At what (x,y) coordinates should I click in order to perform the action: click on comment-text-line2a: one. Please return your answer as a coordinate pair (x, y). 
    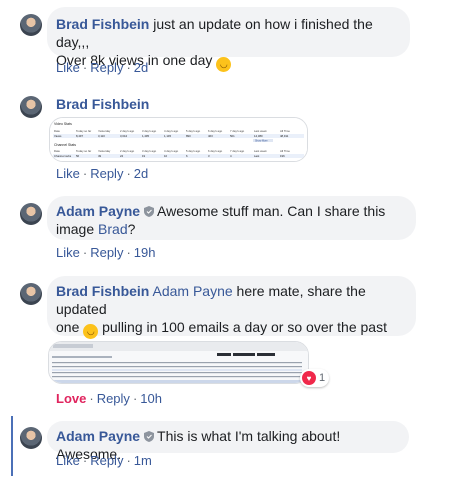
    Looking at the image, I should click on (68, 327).